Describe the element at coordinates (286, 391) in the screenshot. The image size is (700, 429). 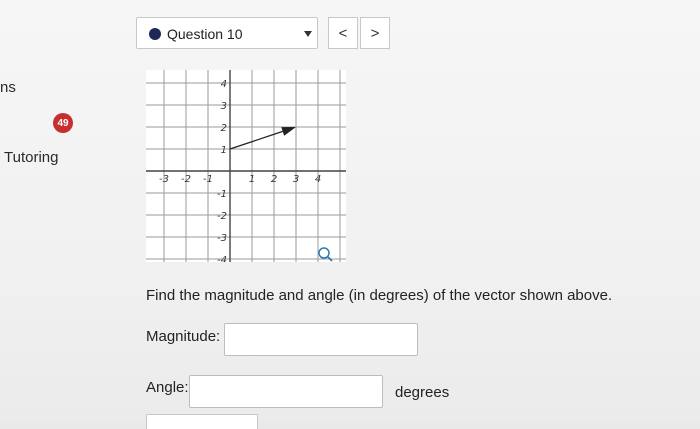
I see `angle-input` at that location.